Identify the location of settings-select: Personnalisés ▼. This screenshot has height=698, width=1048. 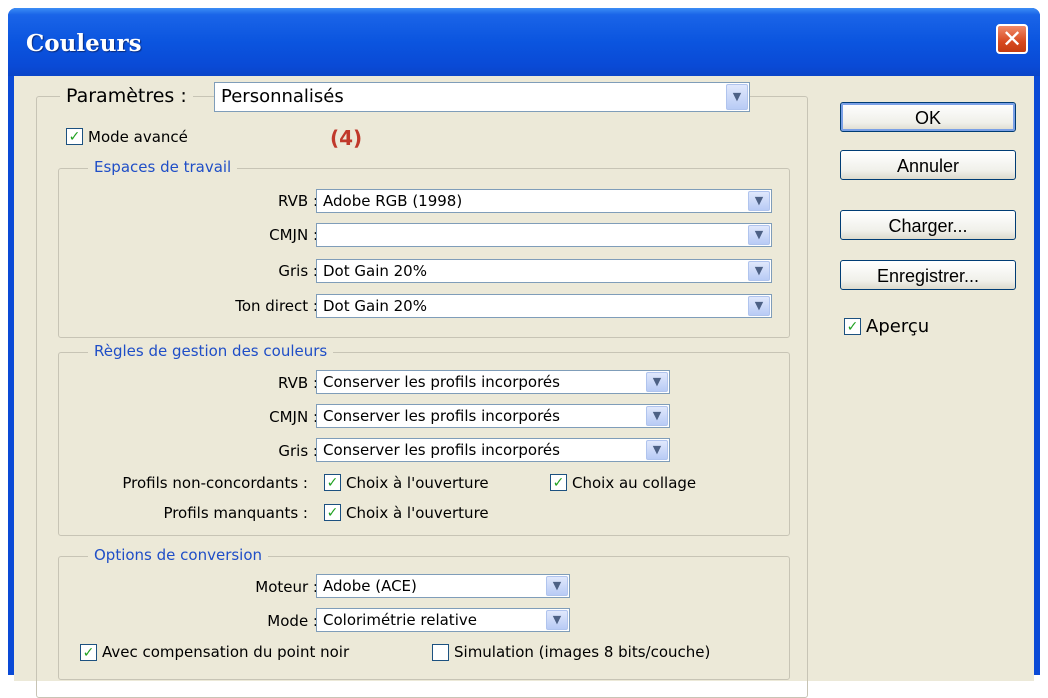
(482, 97).